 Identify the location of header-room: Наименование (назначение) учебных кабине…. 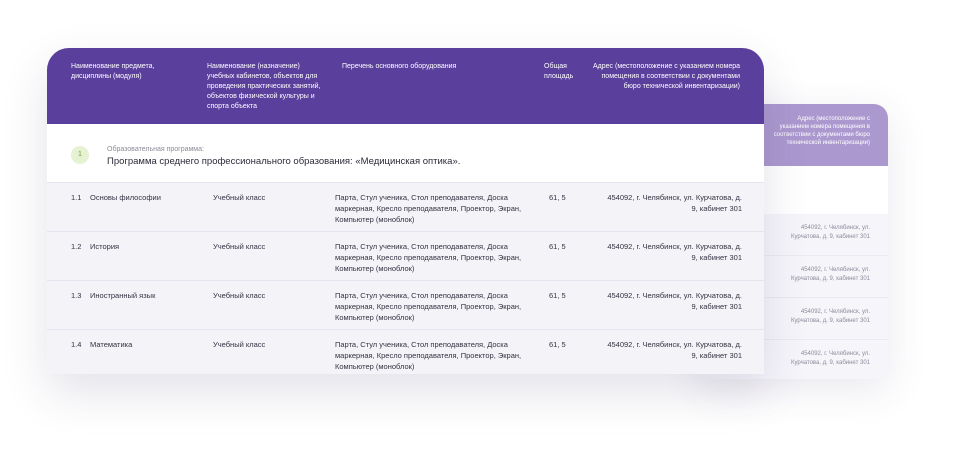
(264, 86).